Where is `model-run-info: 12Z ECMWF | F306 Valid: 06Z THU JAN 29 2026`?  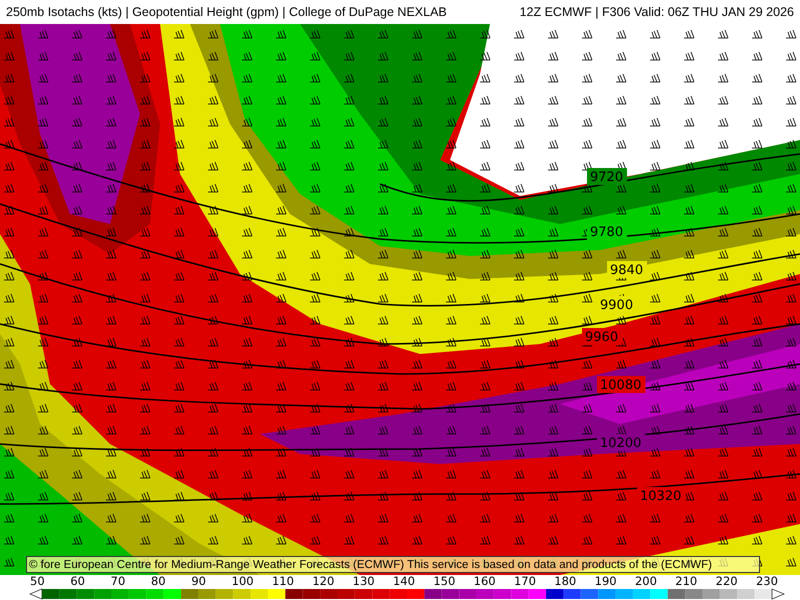
model-run-info: 12Z ECMWF | F306 Valid: 06Z THU JAN 29 2026 is located at coordinates (657, 12).